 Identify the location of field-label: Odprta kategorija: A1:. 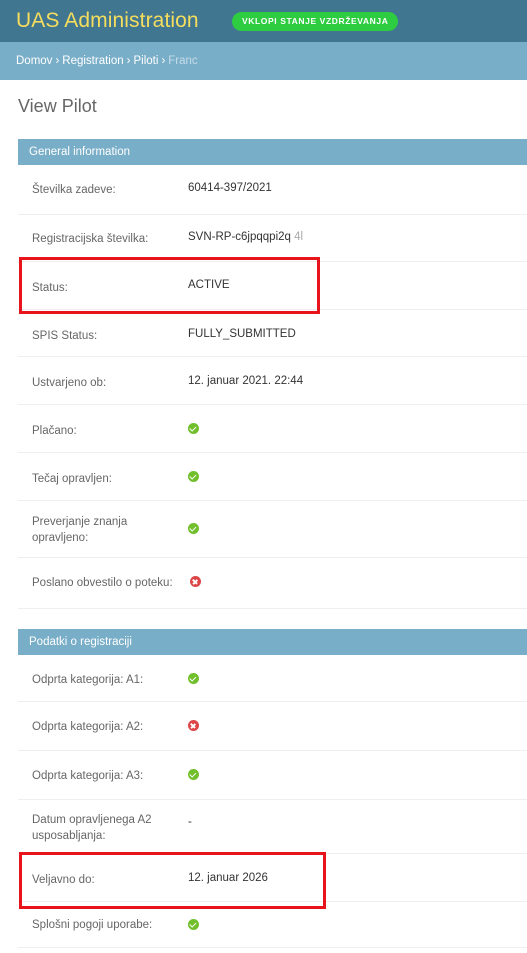
(88, 680).